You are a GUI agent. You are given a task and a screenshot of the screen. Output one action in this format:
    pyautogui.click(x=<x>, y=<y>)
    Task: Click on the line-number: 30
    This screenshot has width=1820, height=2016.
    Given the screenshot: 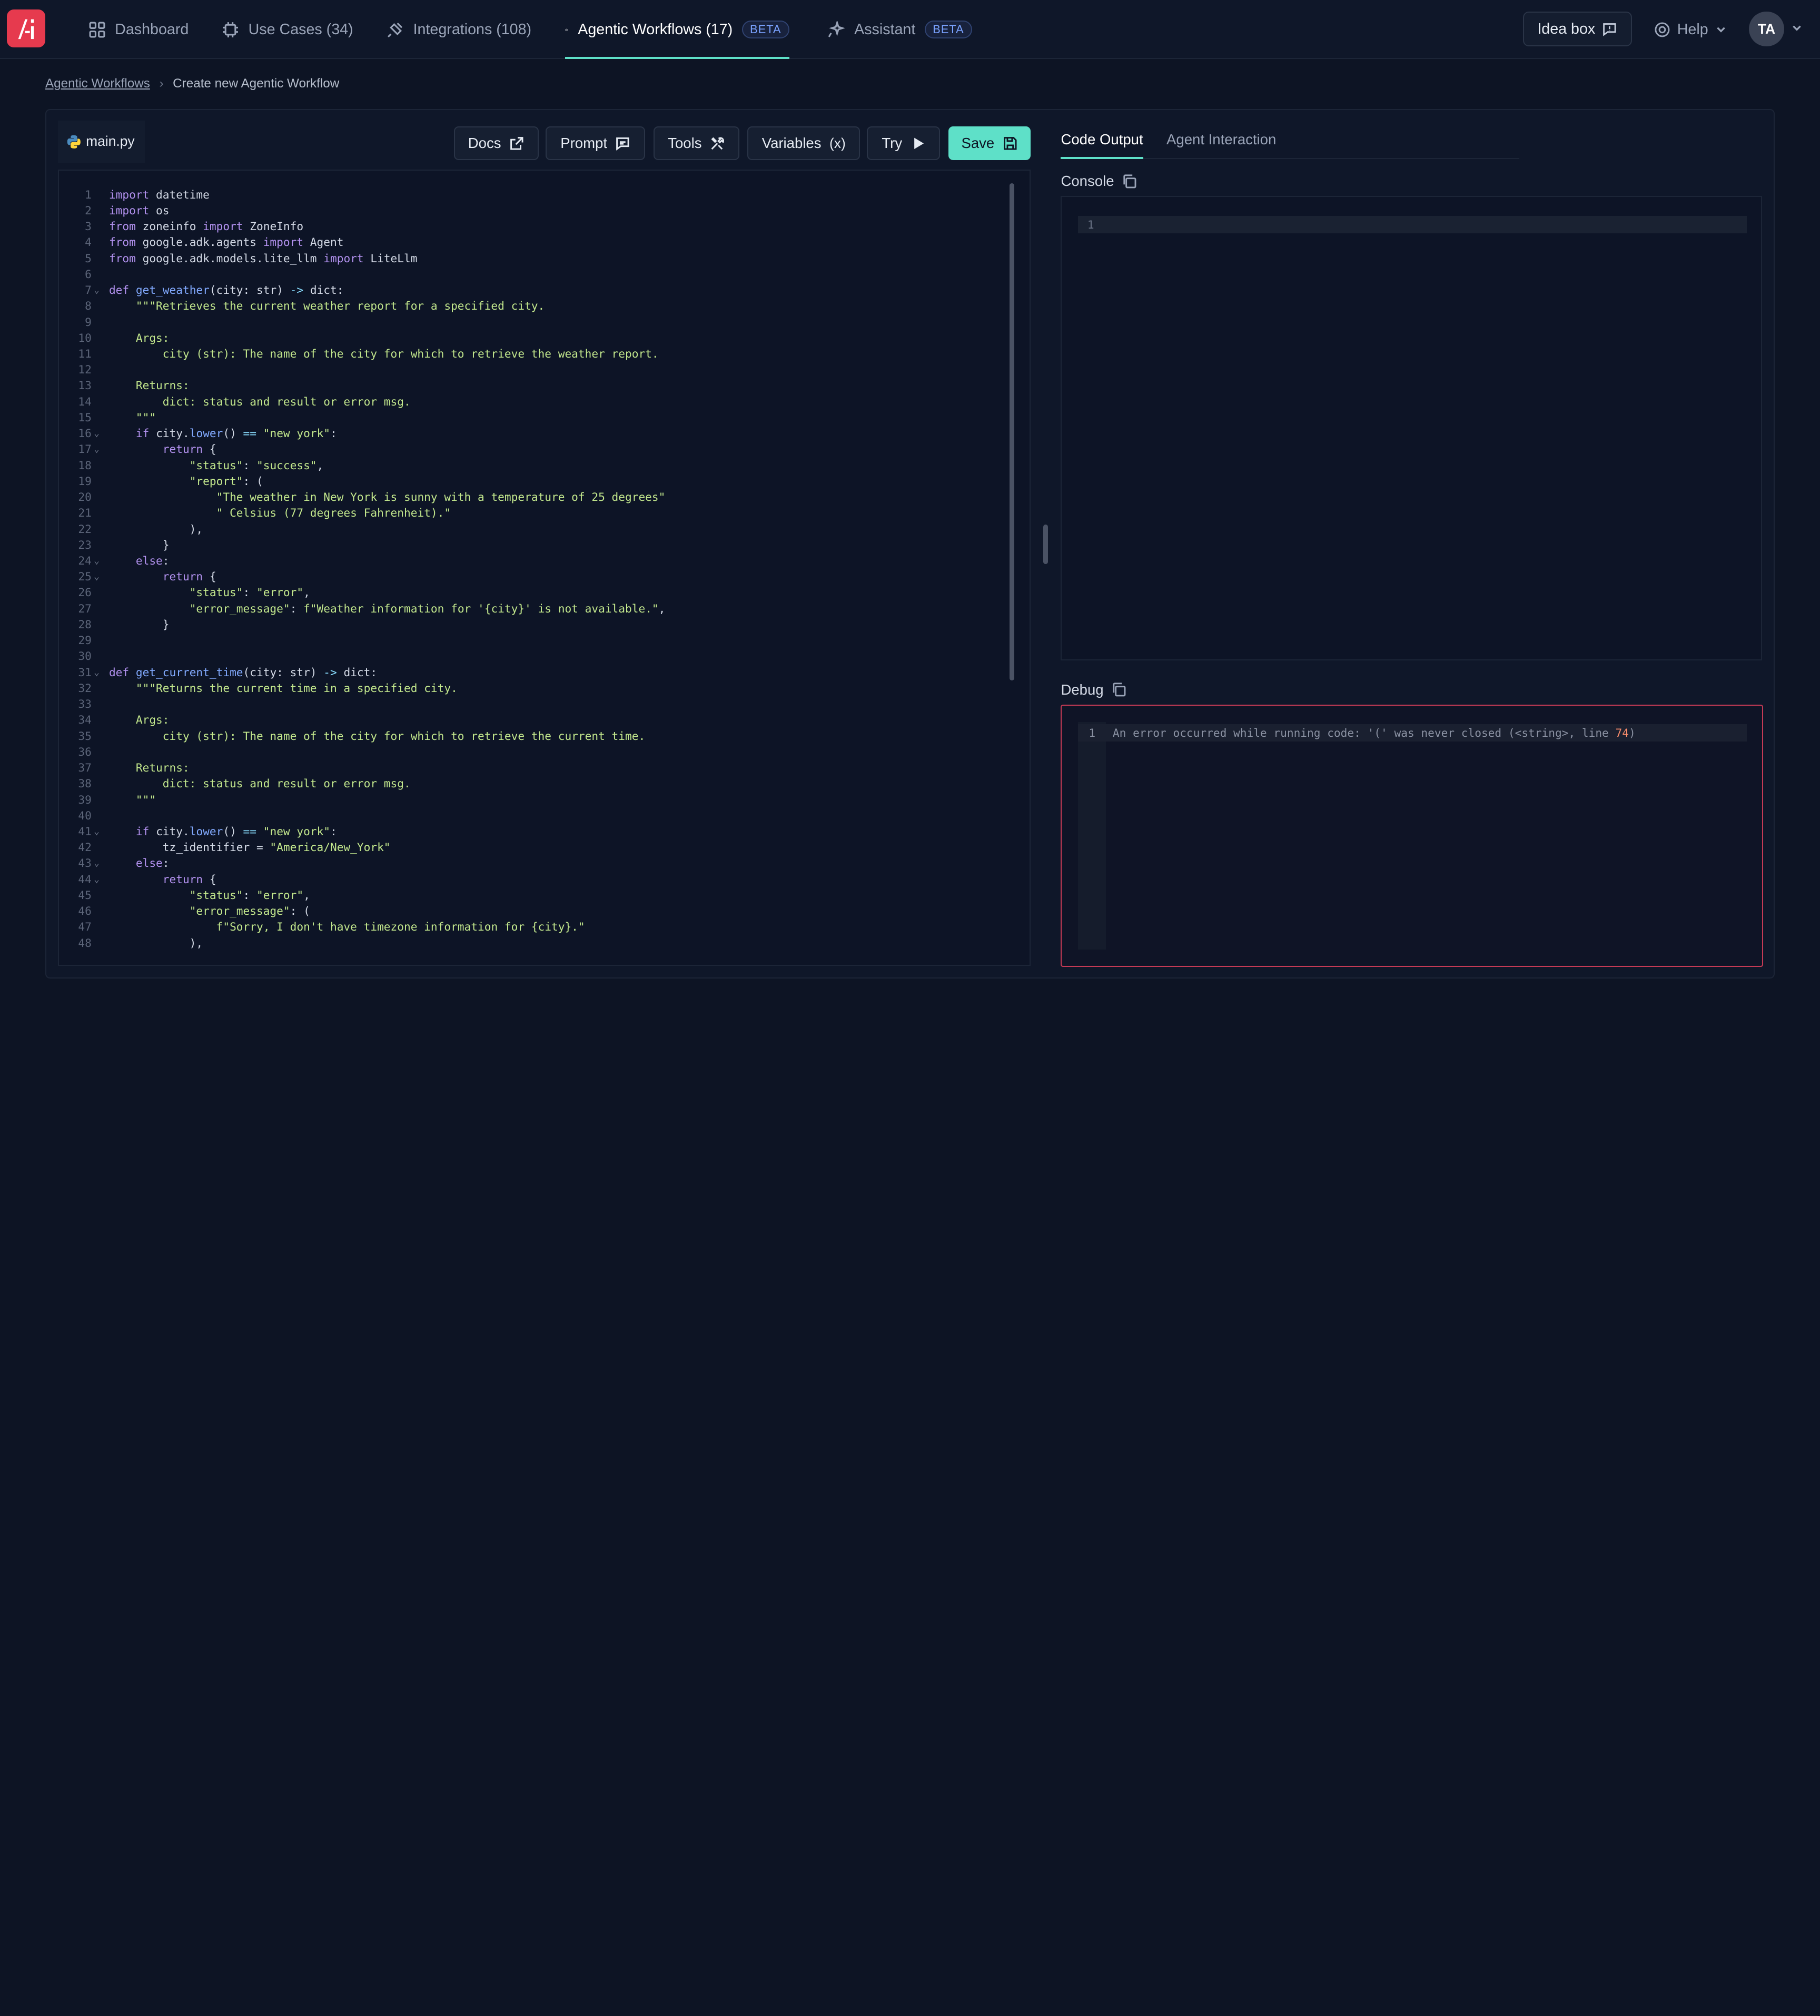 What is the action you would take?
    pyautogui.click(x=85, y=656)
    